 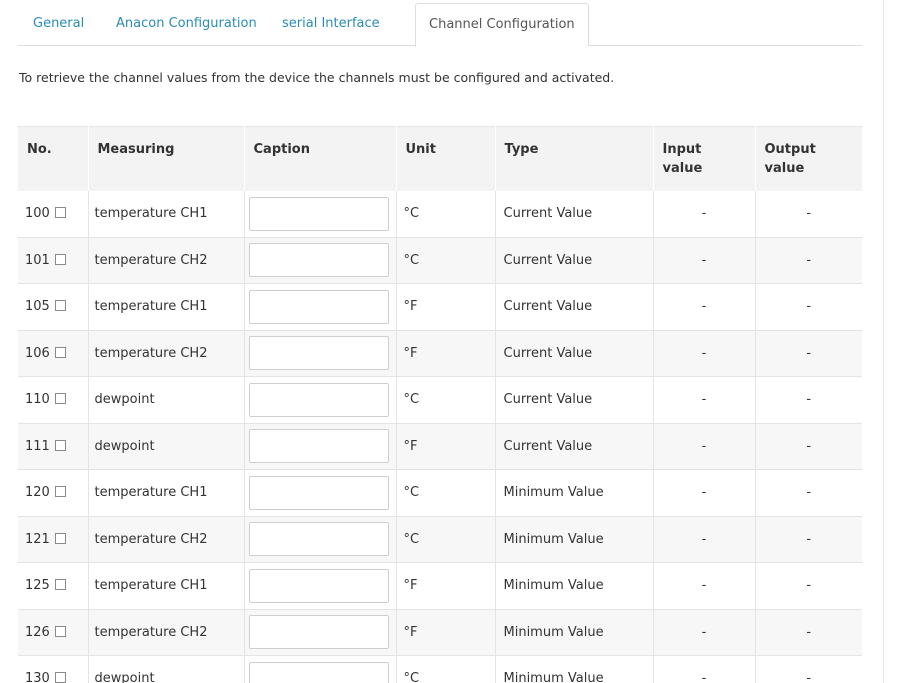 What do you see at coordinates (440, 632) in the screenshot?
I see `table-row: 126 temperature CH2 °F Minimum Value - -` at bounding box center [440, 632].